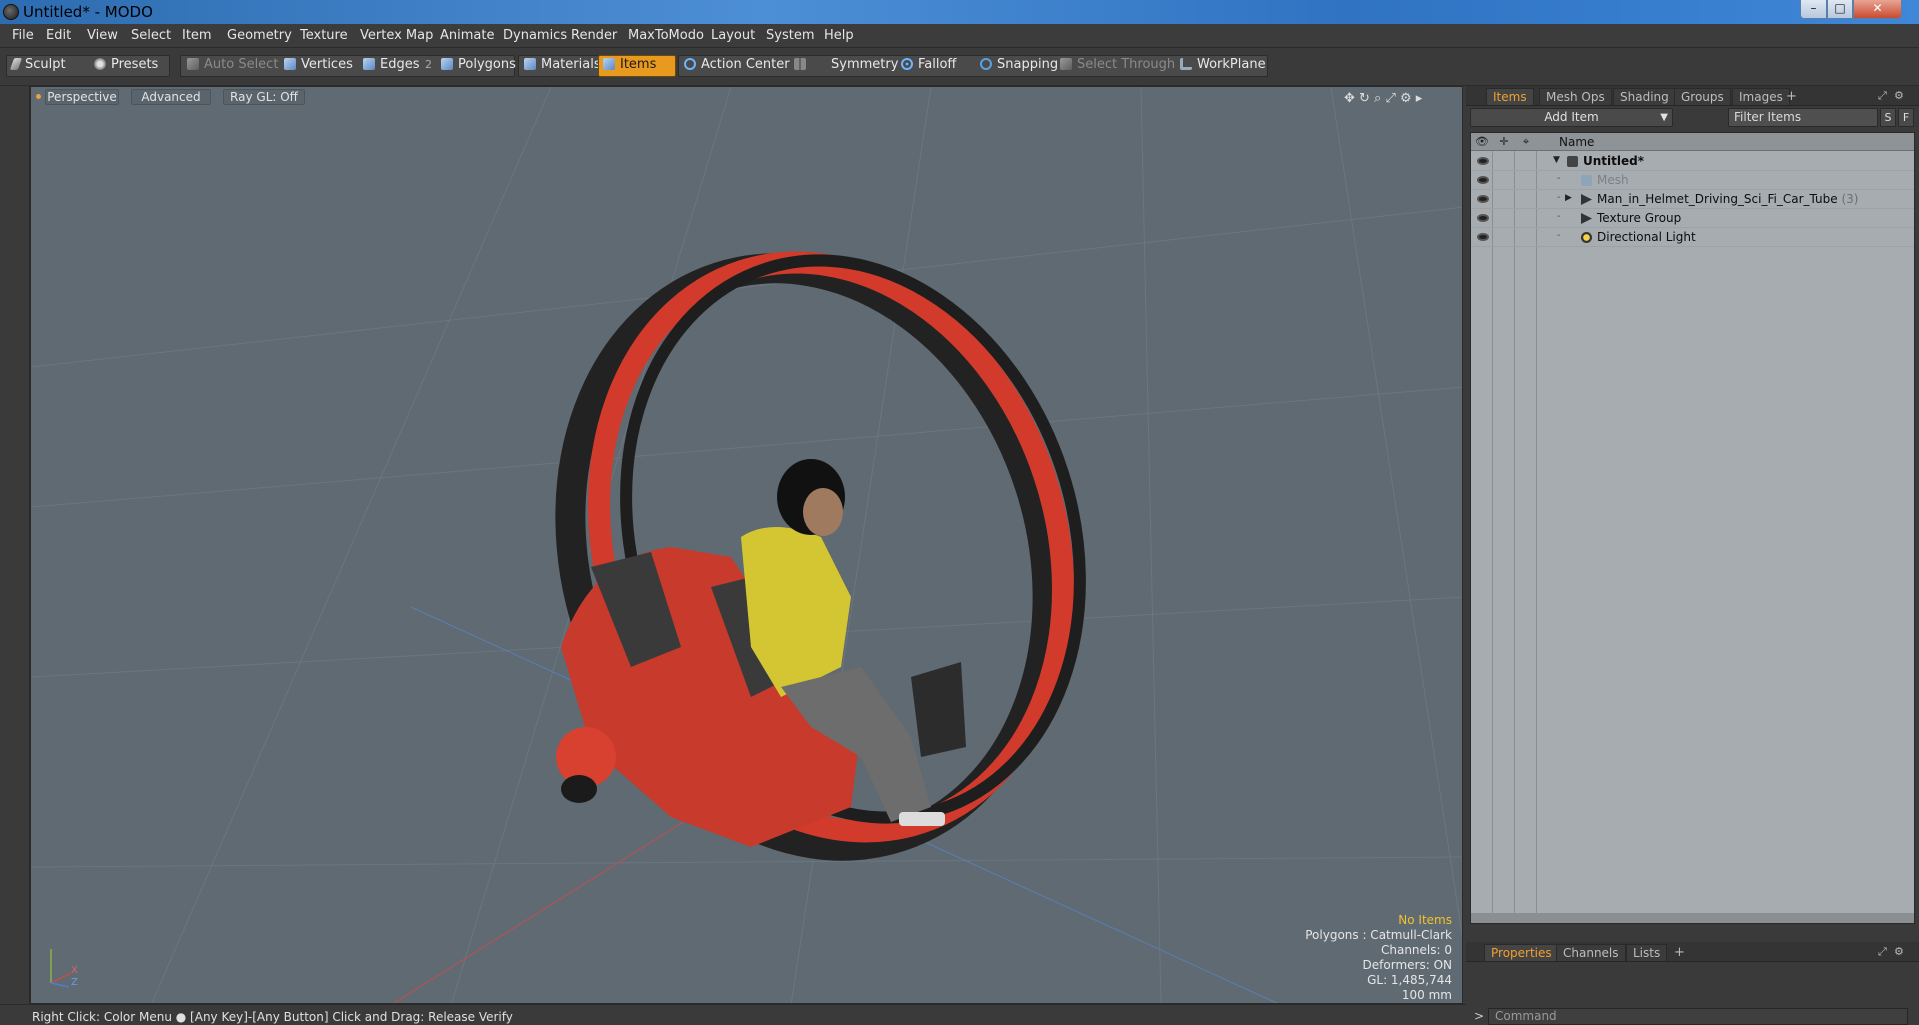  I want to click on menu-maxtomodo: MaxToModo, so click(666, 35).